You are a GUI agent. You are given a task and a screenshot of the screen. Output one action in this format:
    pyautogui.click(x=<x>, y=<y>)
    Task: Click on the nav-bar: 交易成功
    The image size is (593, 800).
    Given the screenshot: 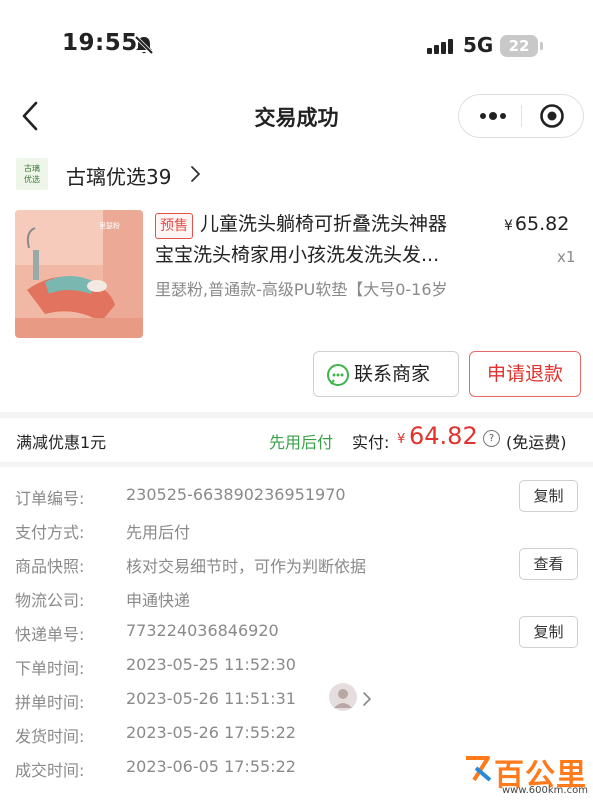 What is the action you would take?
    pyautogui.click(x=296, y=117)
    